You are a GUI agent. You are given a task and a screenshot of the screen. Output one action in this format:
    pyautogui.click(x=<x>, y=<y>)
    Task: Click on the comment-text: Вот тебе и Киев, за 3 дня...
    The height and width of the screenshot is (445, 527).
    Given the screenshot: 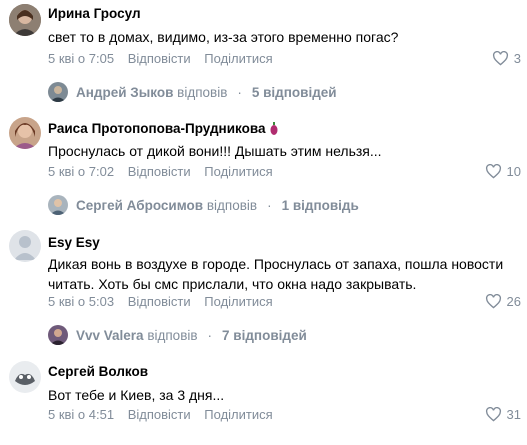 What is the action you would take?
    pyautogui.click(x=136, y=395)
    